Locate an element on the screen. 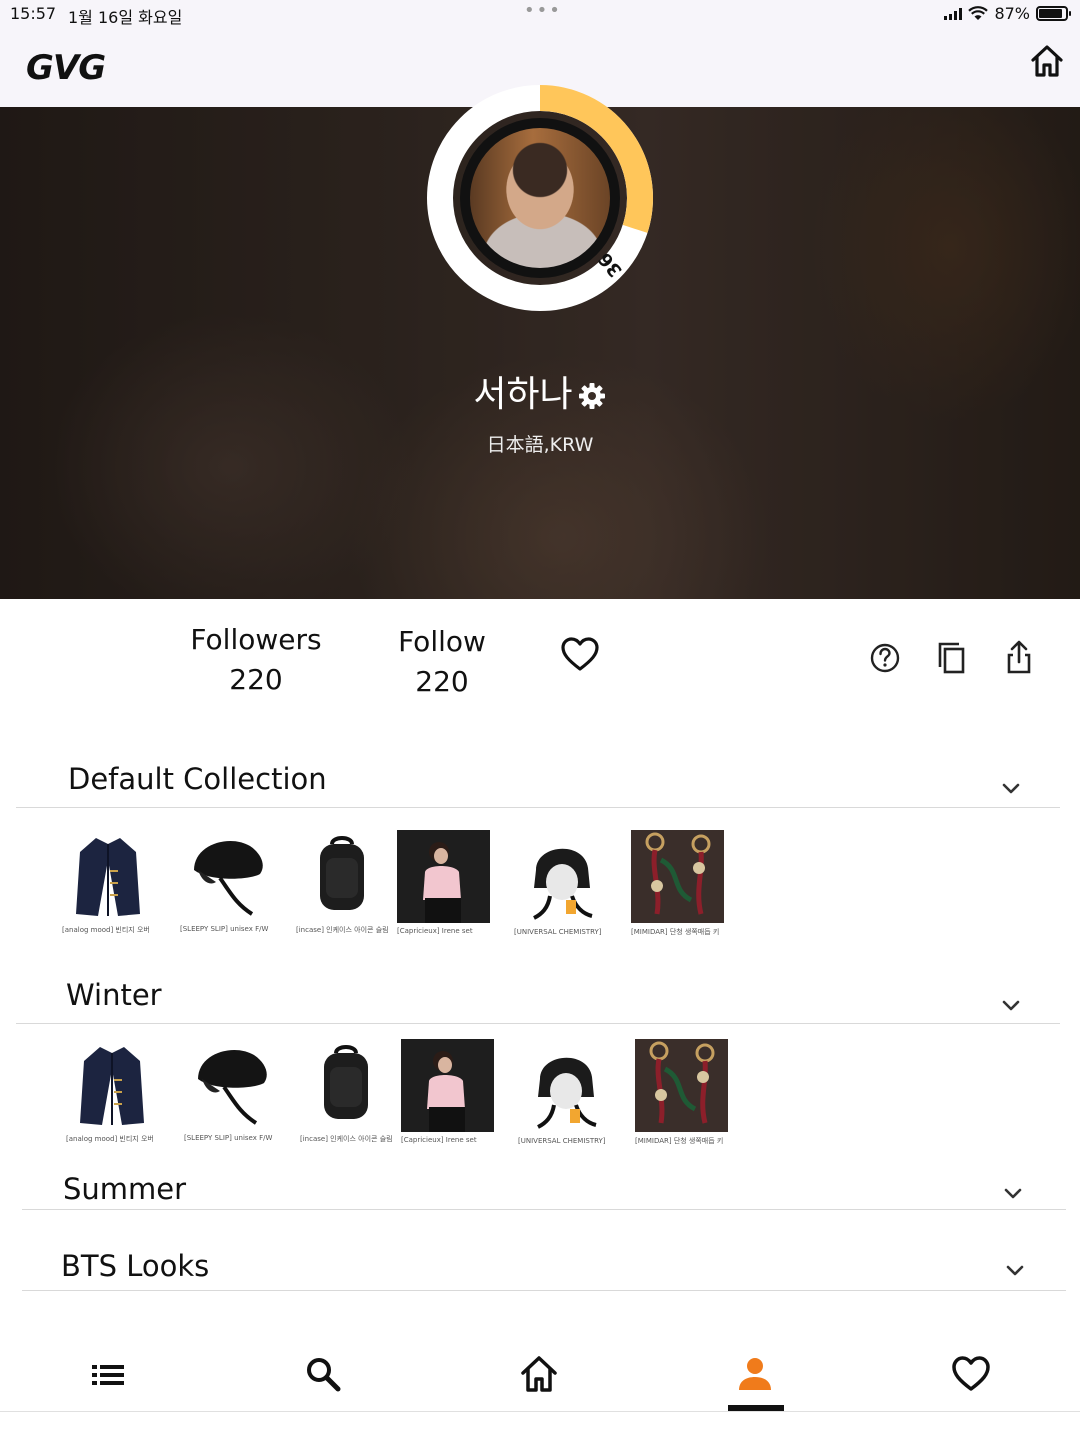 The height and width of the screenshot is (1440, 1080). bottom-navigation is located at coordinates (540, 1376).